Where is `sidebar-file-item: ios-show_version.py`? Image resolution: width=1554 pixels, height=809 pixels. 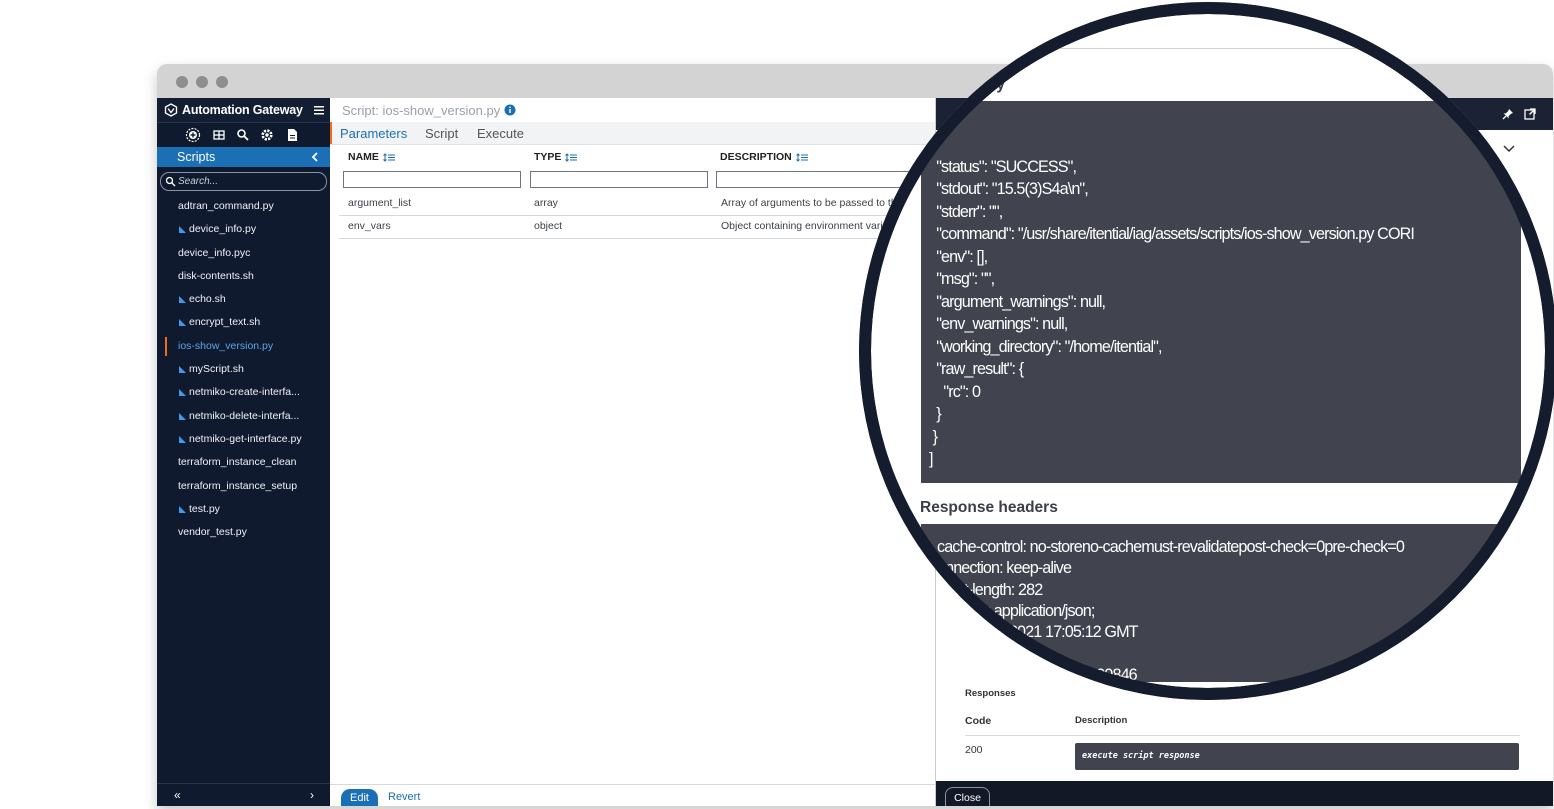
sidebar-file-item: ios-show_version.py is located at coordinates (243, 346).